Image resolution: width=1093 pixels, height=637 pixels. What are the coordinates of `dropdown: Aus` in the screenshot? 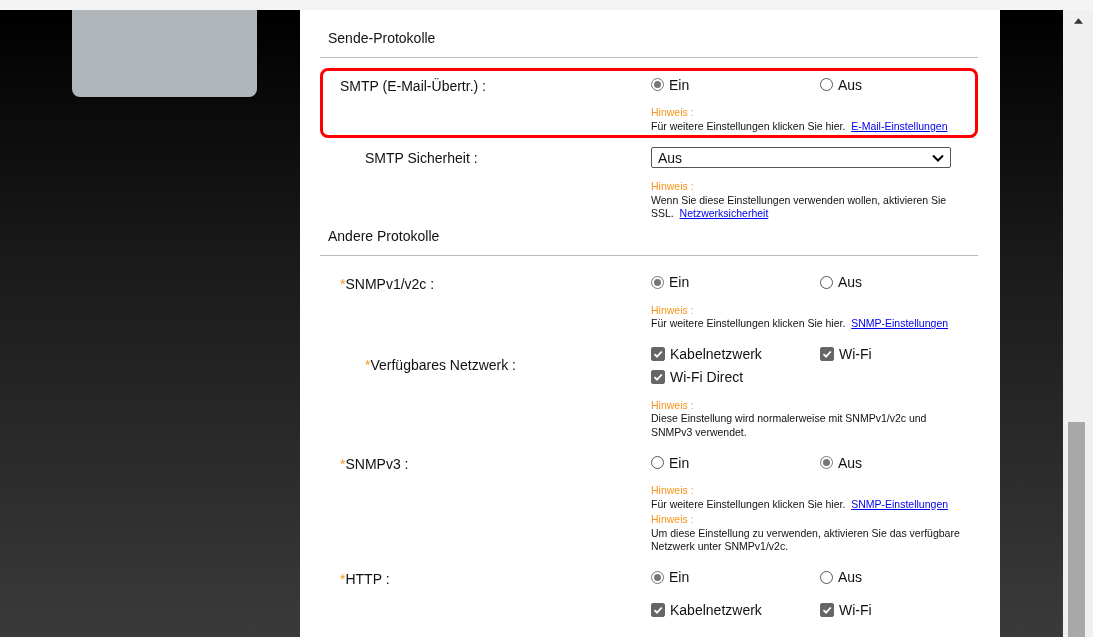 It's located at (801, 157).